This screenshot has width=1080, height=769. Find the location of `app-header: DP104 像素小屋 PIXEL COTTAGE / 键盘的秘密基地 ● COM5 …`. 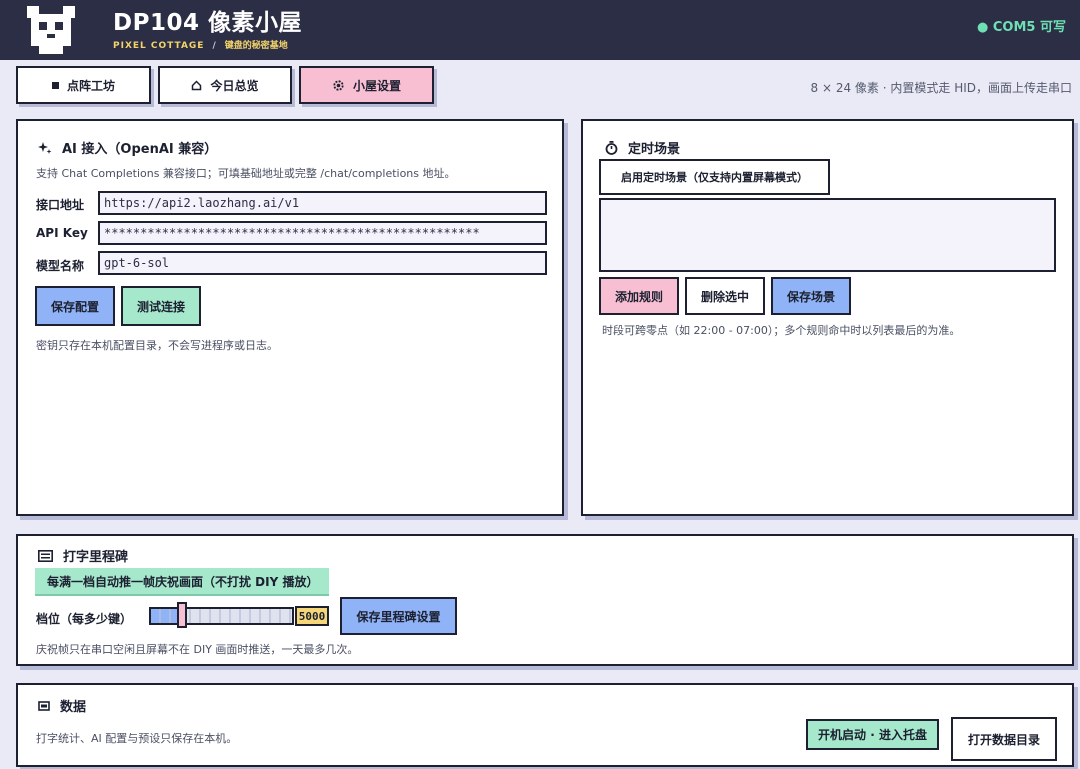

app-header: DP104 像素小屋 PIXEL COTTAGE / 键盘的秘密基地 ● COM5 … is located at coordinates (540, 30).